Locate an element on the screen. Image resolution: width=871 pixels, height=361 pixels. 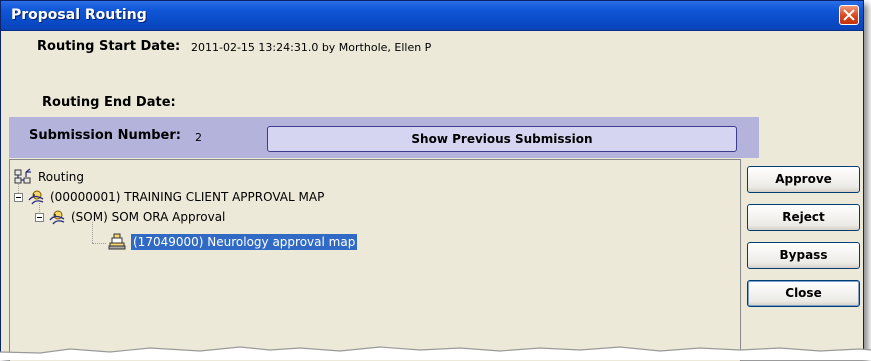
routing-tree-icon is located at coordinates (22, 176).